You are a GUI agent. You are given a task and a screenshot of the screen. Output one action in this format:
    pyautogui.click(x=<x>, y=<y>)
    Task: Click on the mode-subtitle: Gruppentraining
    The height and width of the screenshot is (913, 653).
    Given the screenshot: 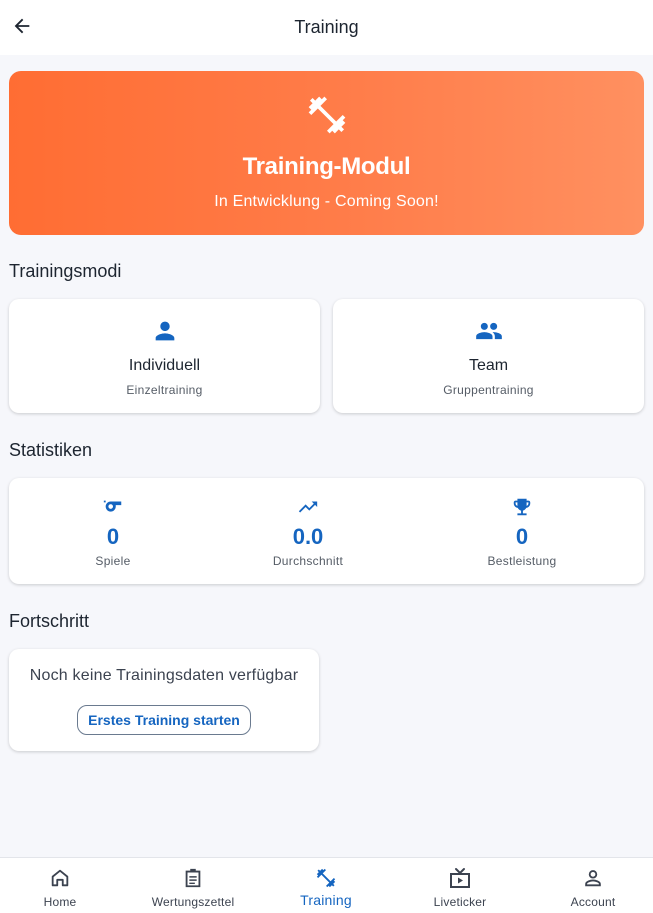 What is the action you would take?
    pyautogui.click(x=488, y=390)
    